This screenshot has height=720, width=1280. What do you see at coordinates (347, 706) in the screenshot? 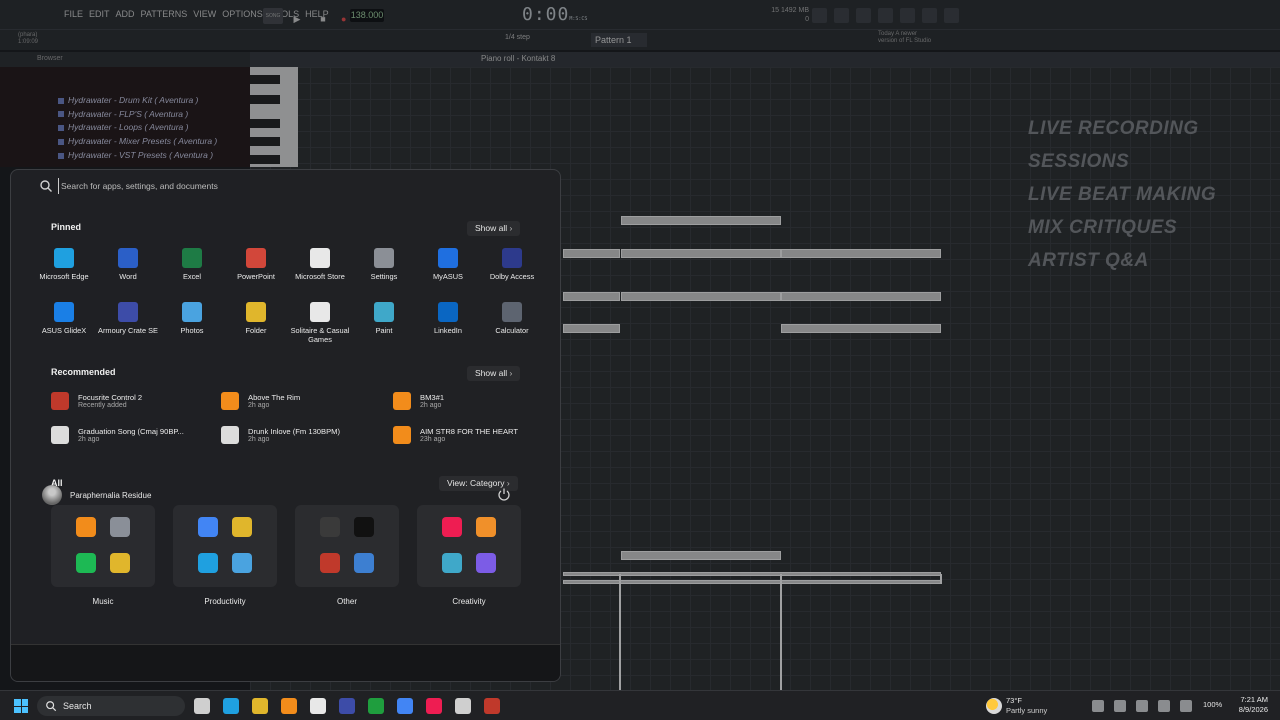
I see `armoury-crate-icon` at bounding box center [347, 706].